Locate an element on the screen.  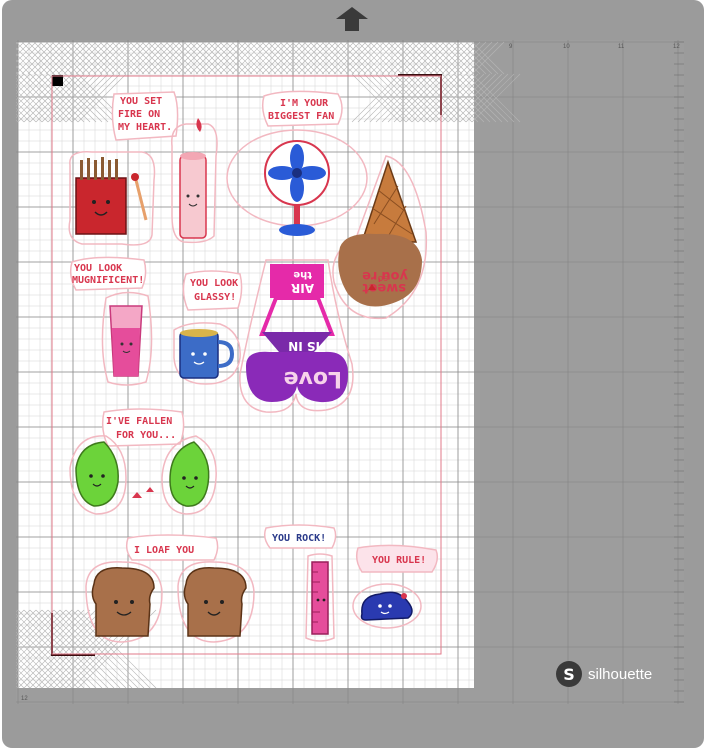
sticker-candle is located at coordinates (194, 176).